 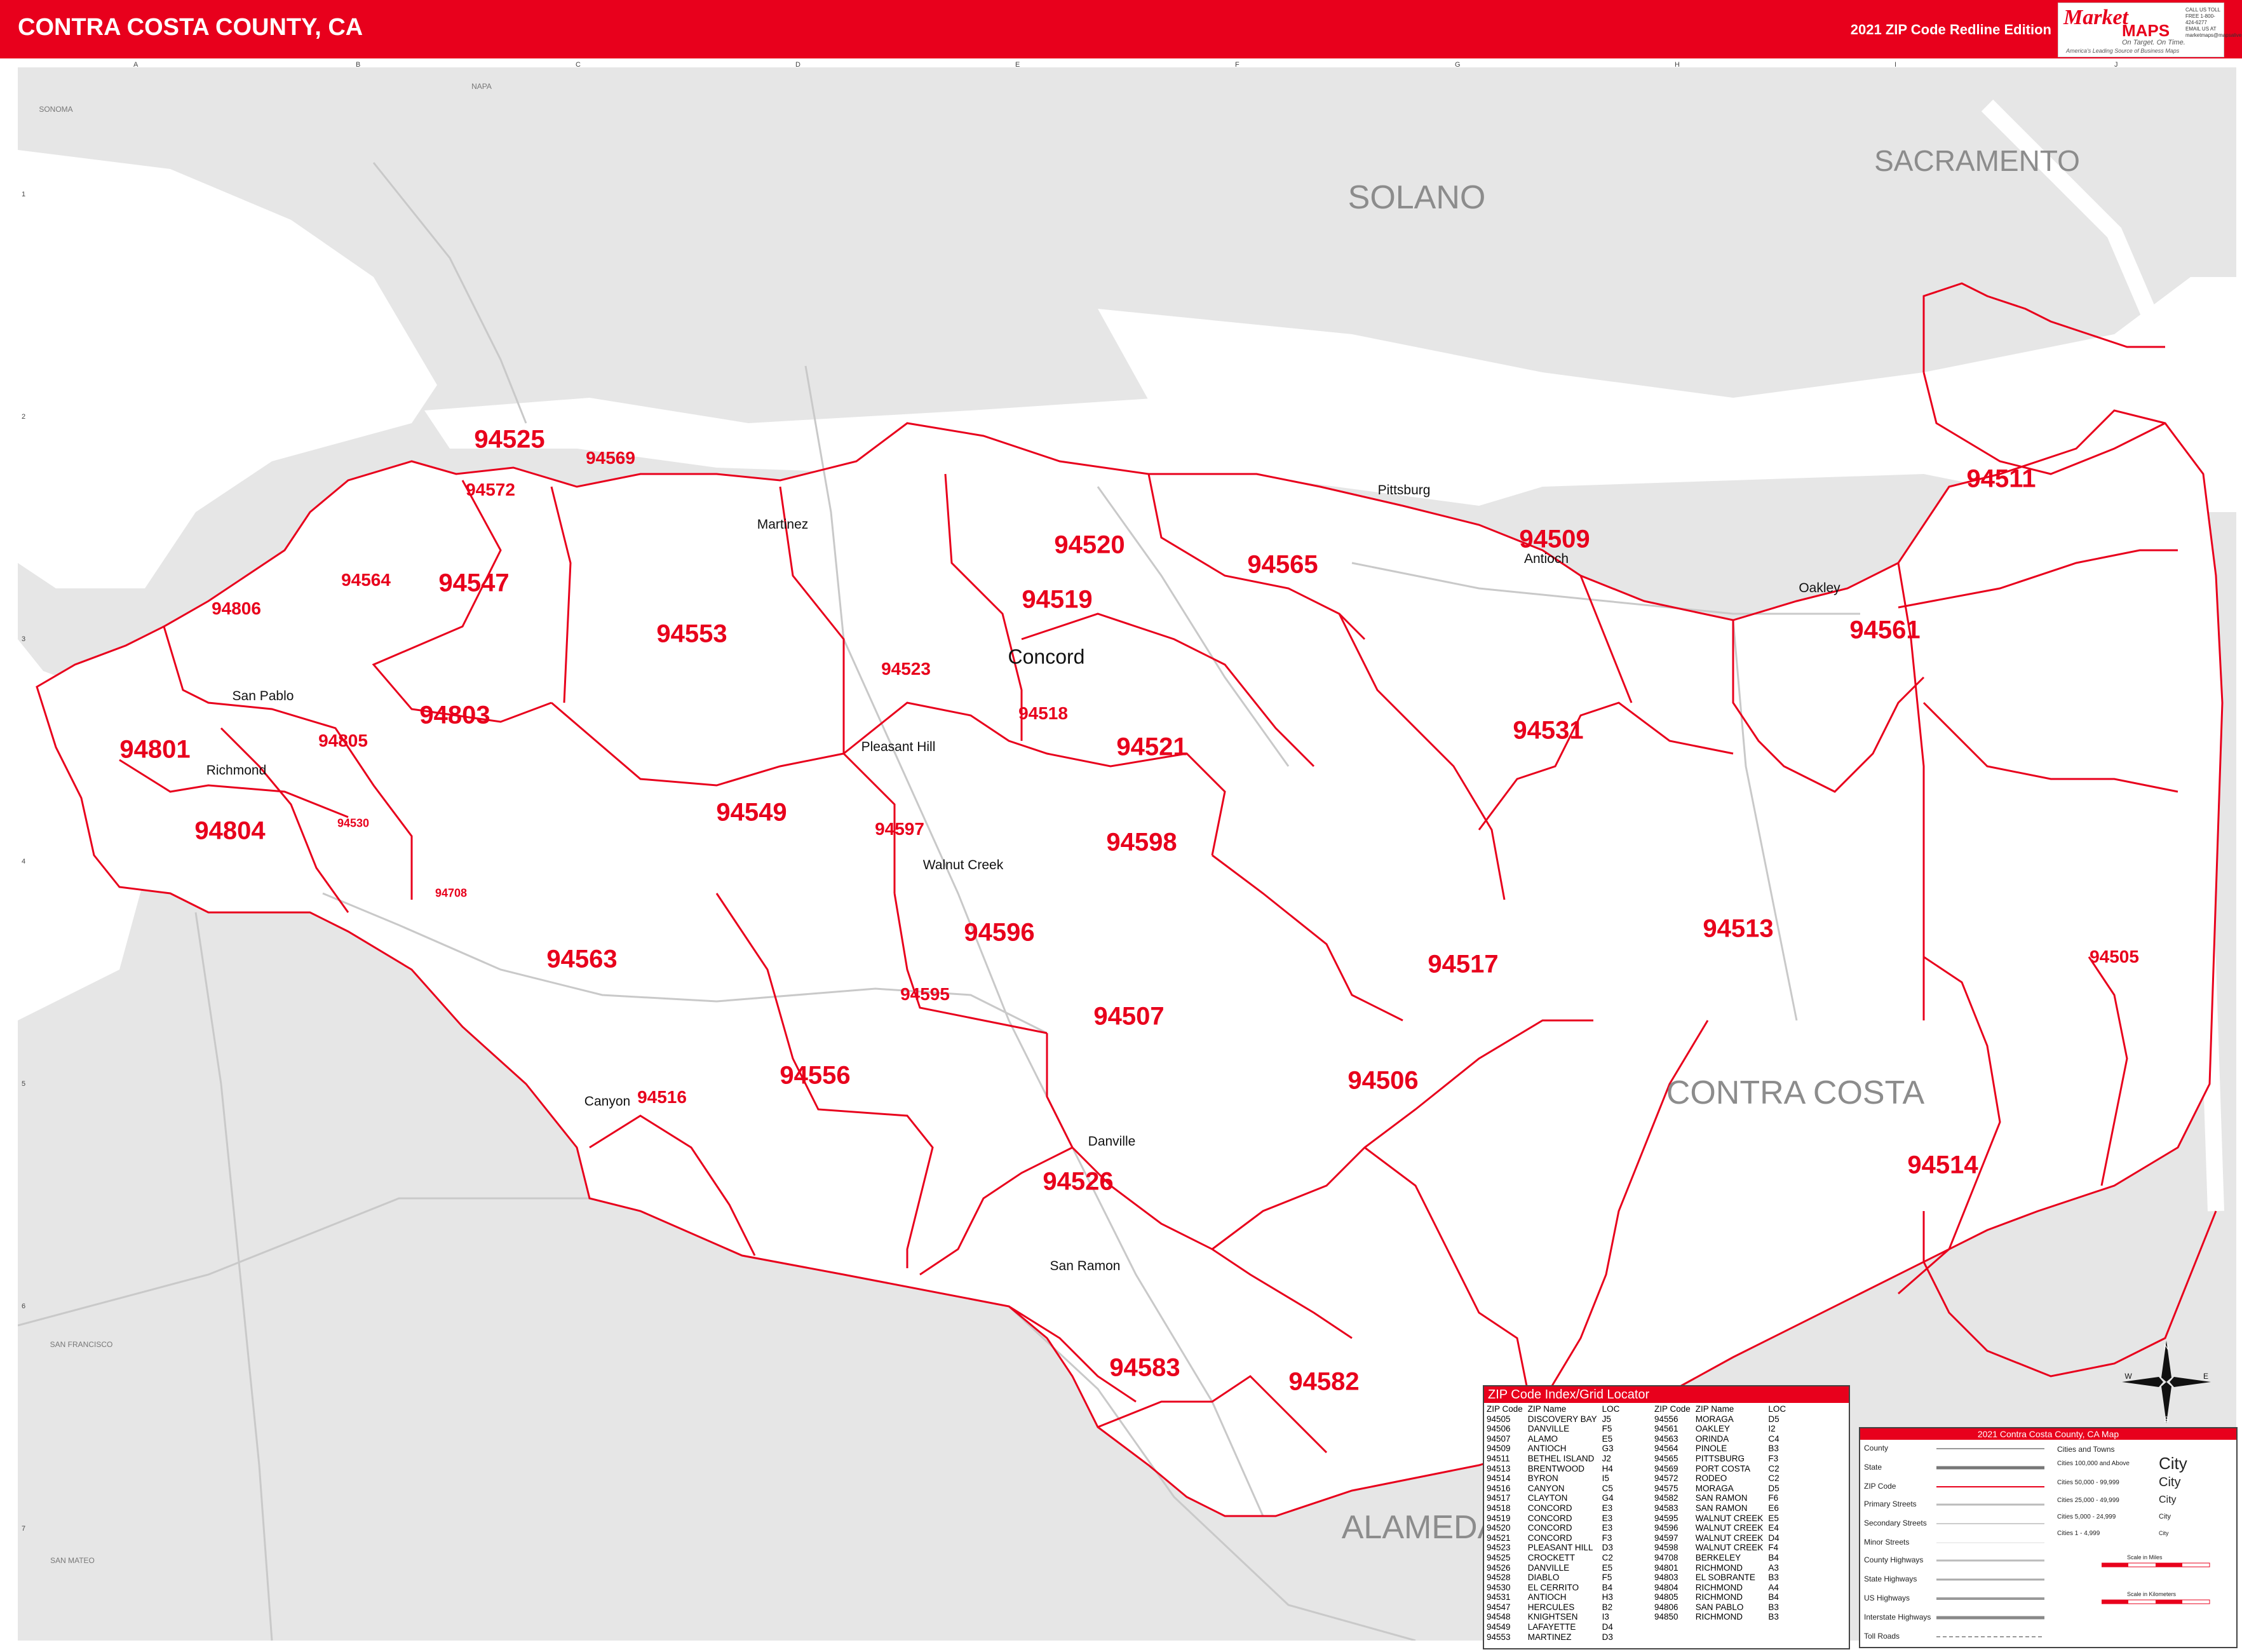 I want to click on zip-index-zip: 94530, so click(x=1499, y=1587).